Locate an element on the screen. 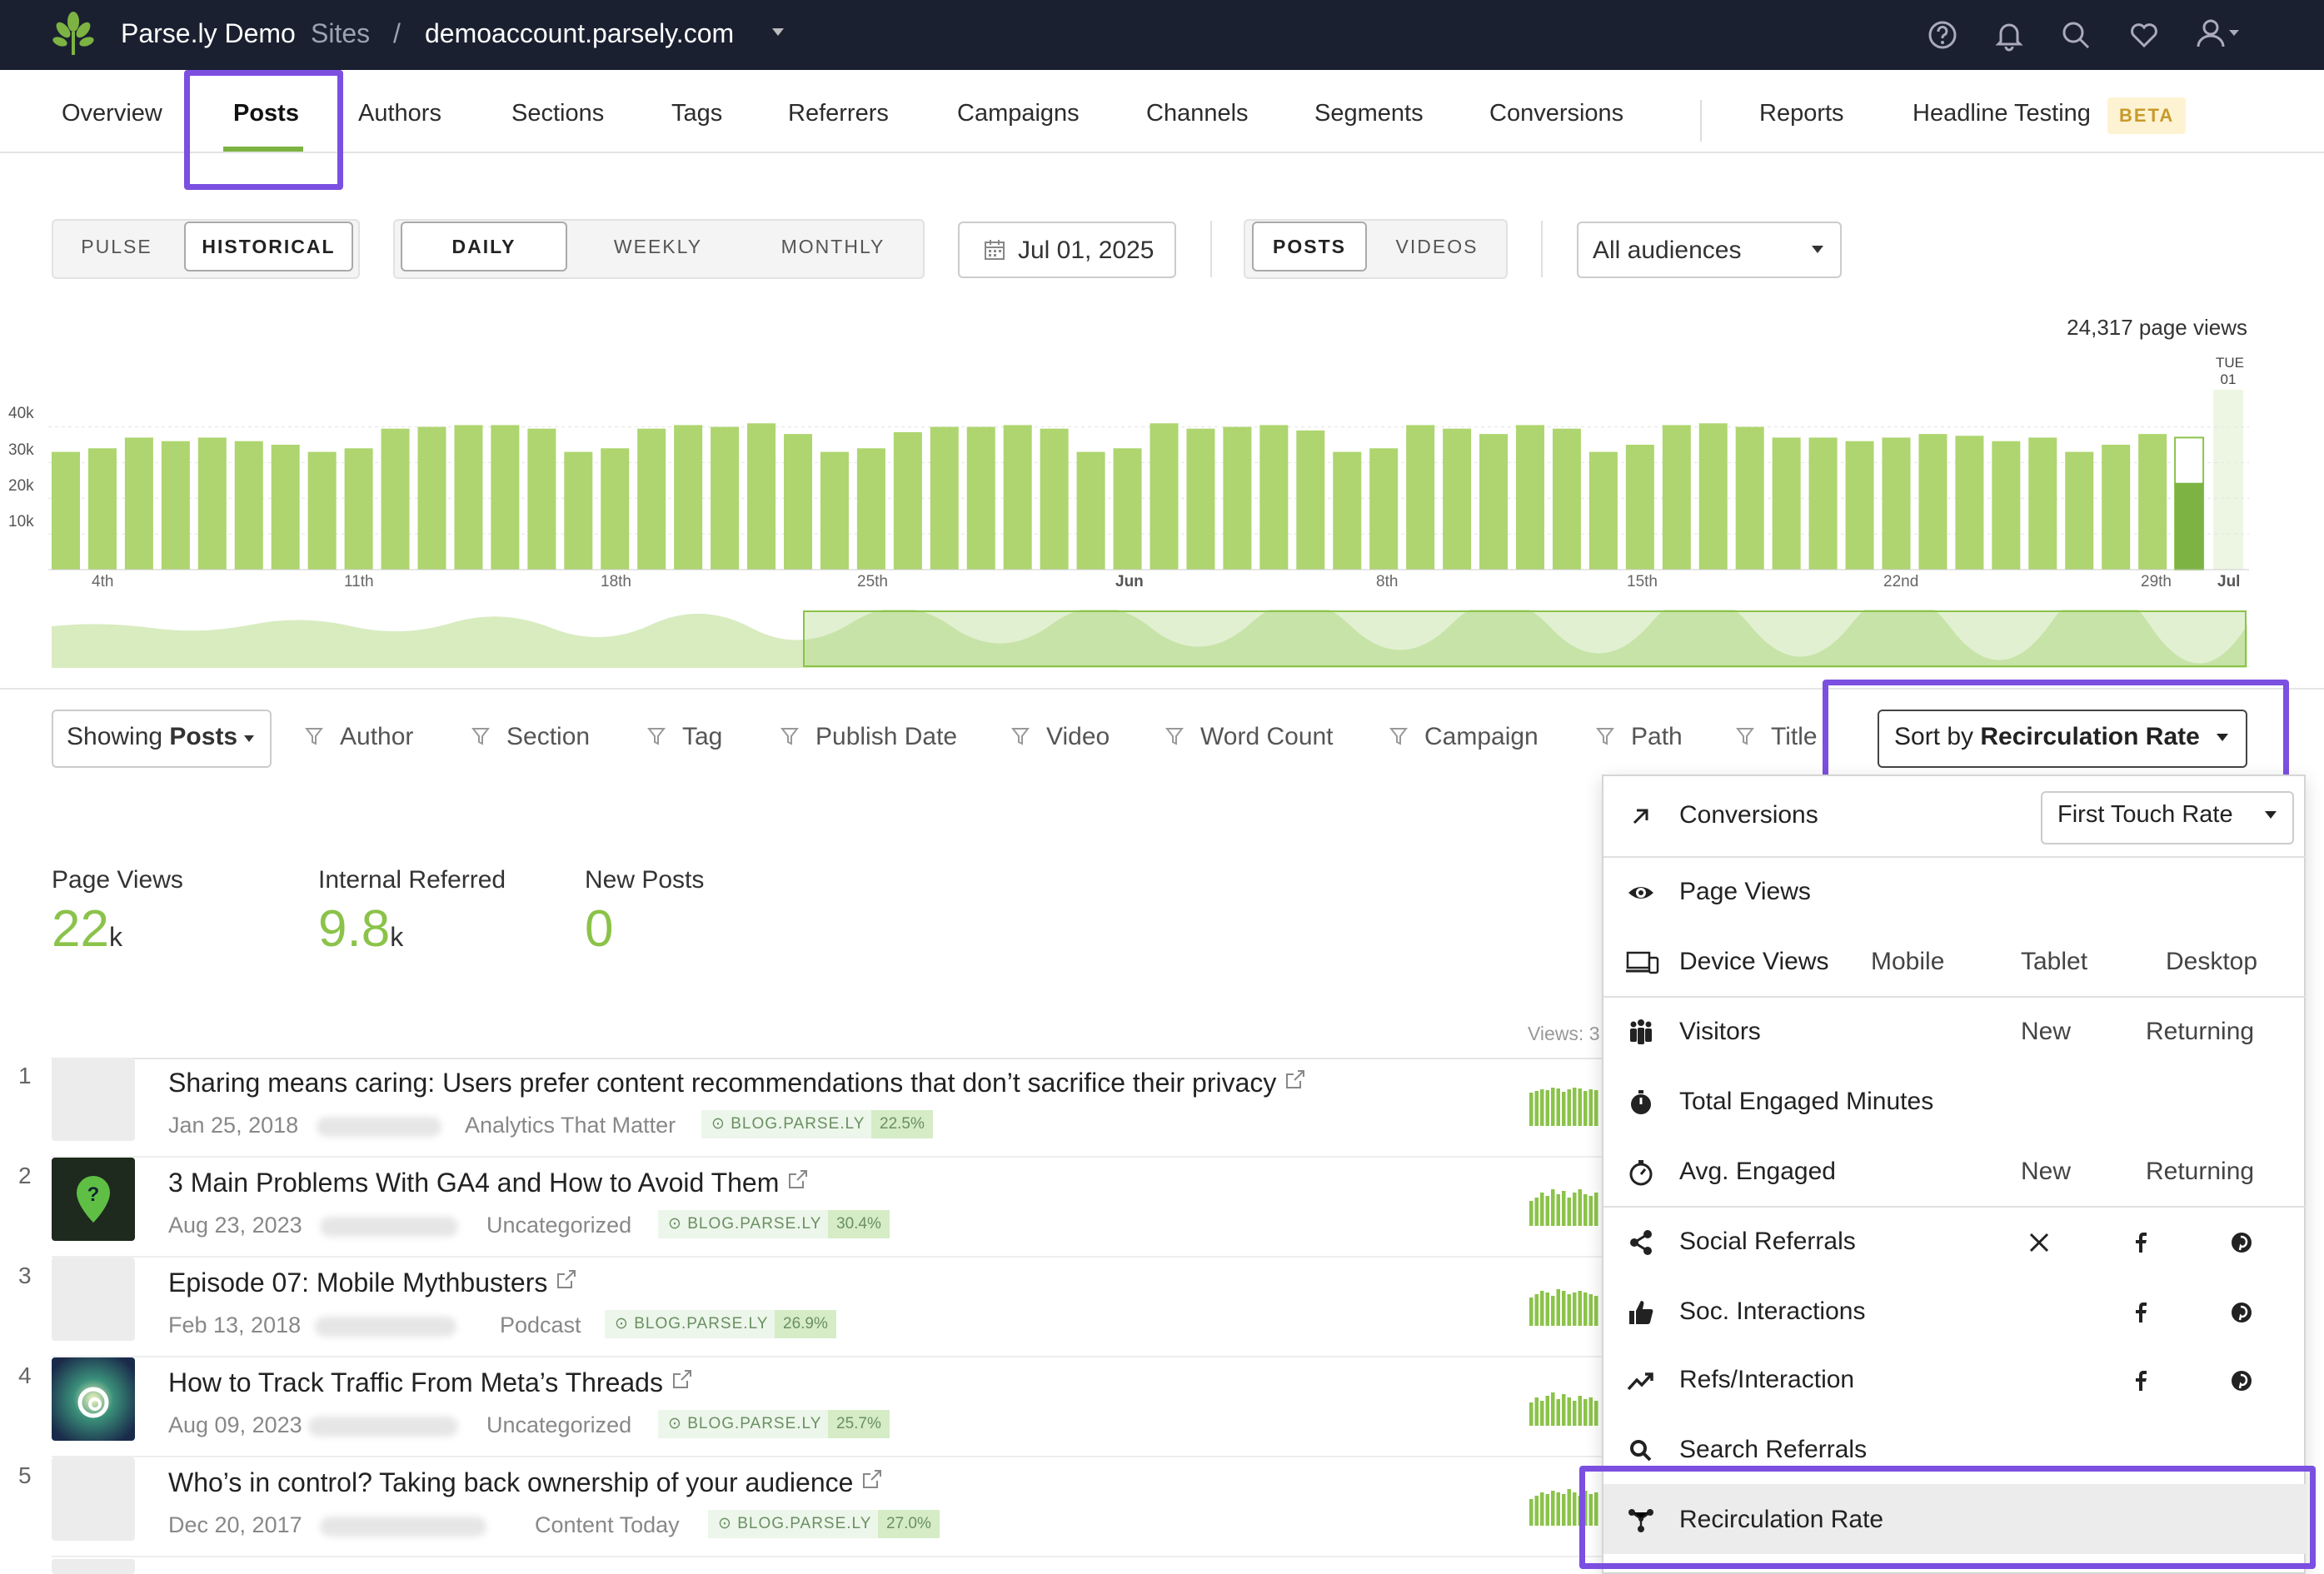 The width and height of the screenshot is (2324, 1574). monthly-button: MONTHLY is located at coordinates (833, 246).